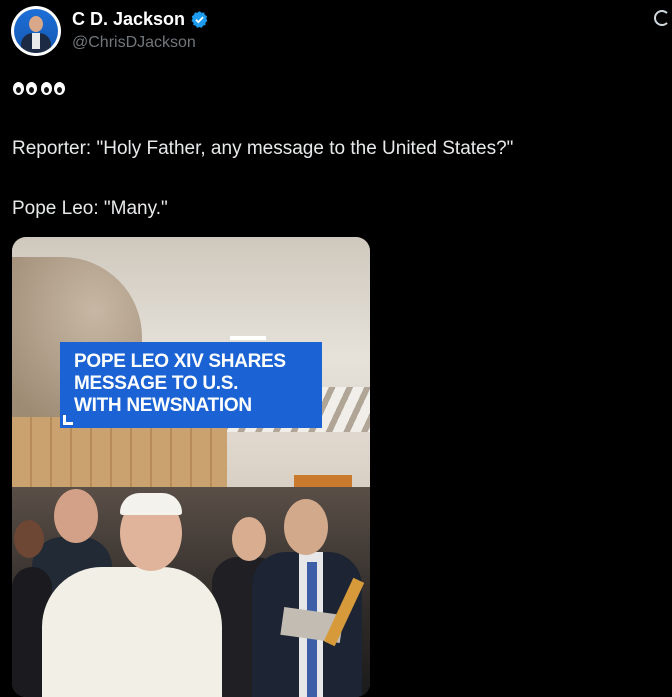 Image resolution: width=672 pixels, height=697 pixels. I want to click on author-handle: @ChrisDJackson, so click(134, 43).